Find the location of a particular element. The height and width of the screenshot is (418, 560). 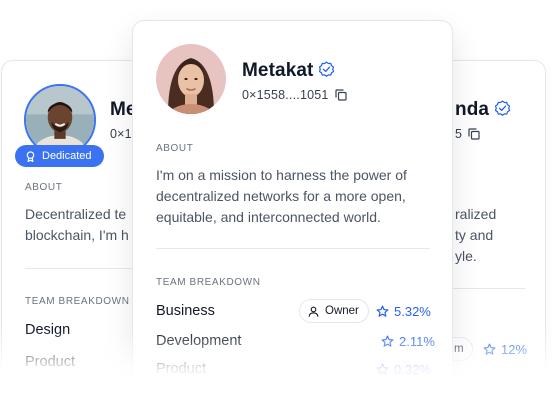

team-label-left: TEAM BREAKDOWN is located at coordinates (77, 301).